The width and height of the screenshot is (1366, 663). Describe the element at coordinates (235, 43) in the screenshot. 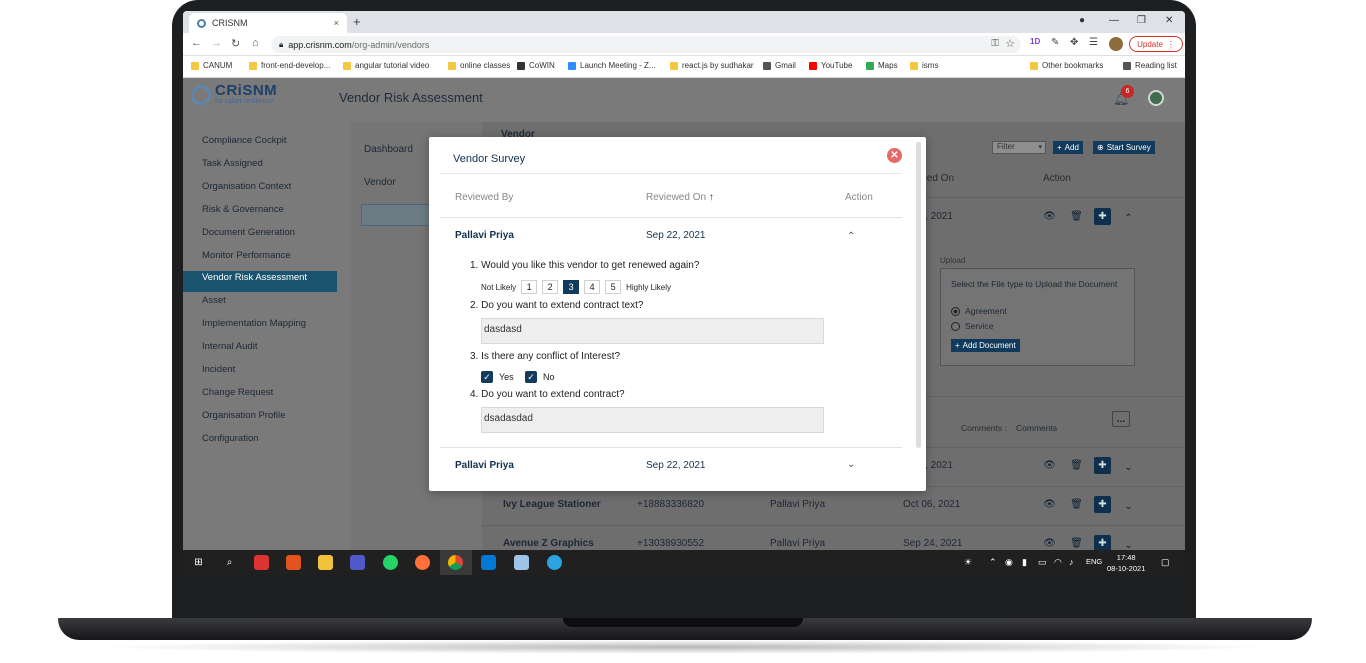

I see `reload-icon: ↻` at that location.